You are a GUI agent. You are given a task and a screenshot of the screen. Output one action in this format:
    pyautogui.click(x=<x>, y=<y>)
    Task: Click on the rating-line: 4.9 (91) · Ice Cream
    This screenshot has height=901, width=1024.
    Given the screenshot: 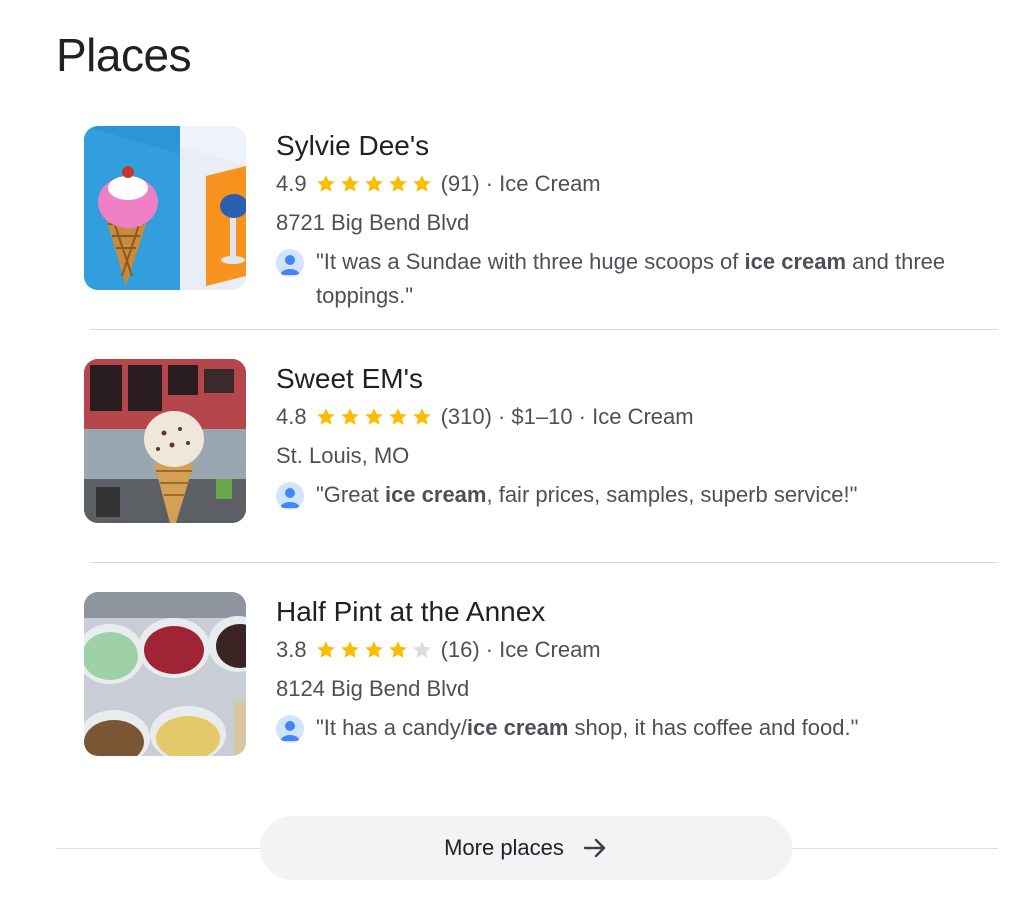 What is the action you would take?
    pyautogui.click(x=626, y=184)
    